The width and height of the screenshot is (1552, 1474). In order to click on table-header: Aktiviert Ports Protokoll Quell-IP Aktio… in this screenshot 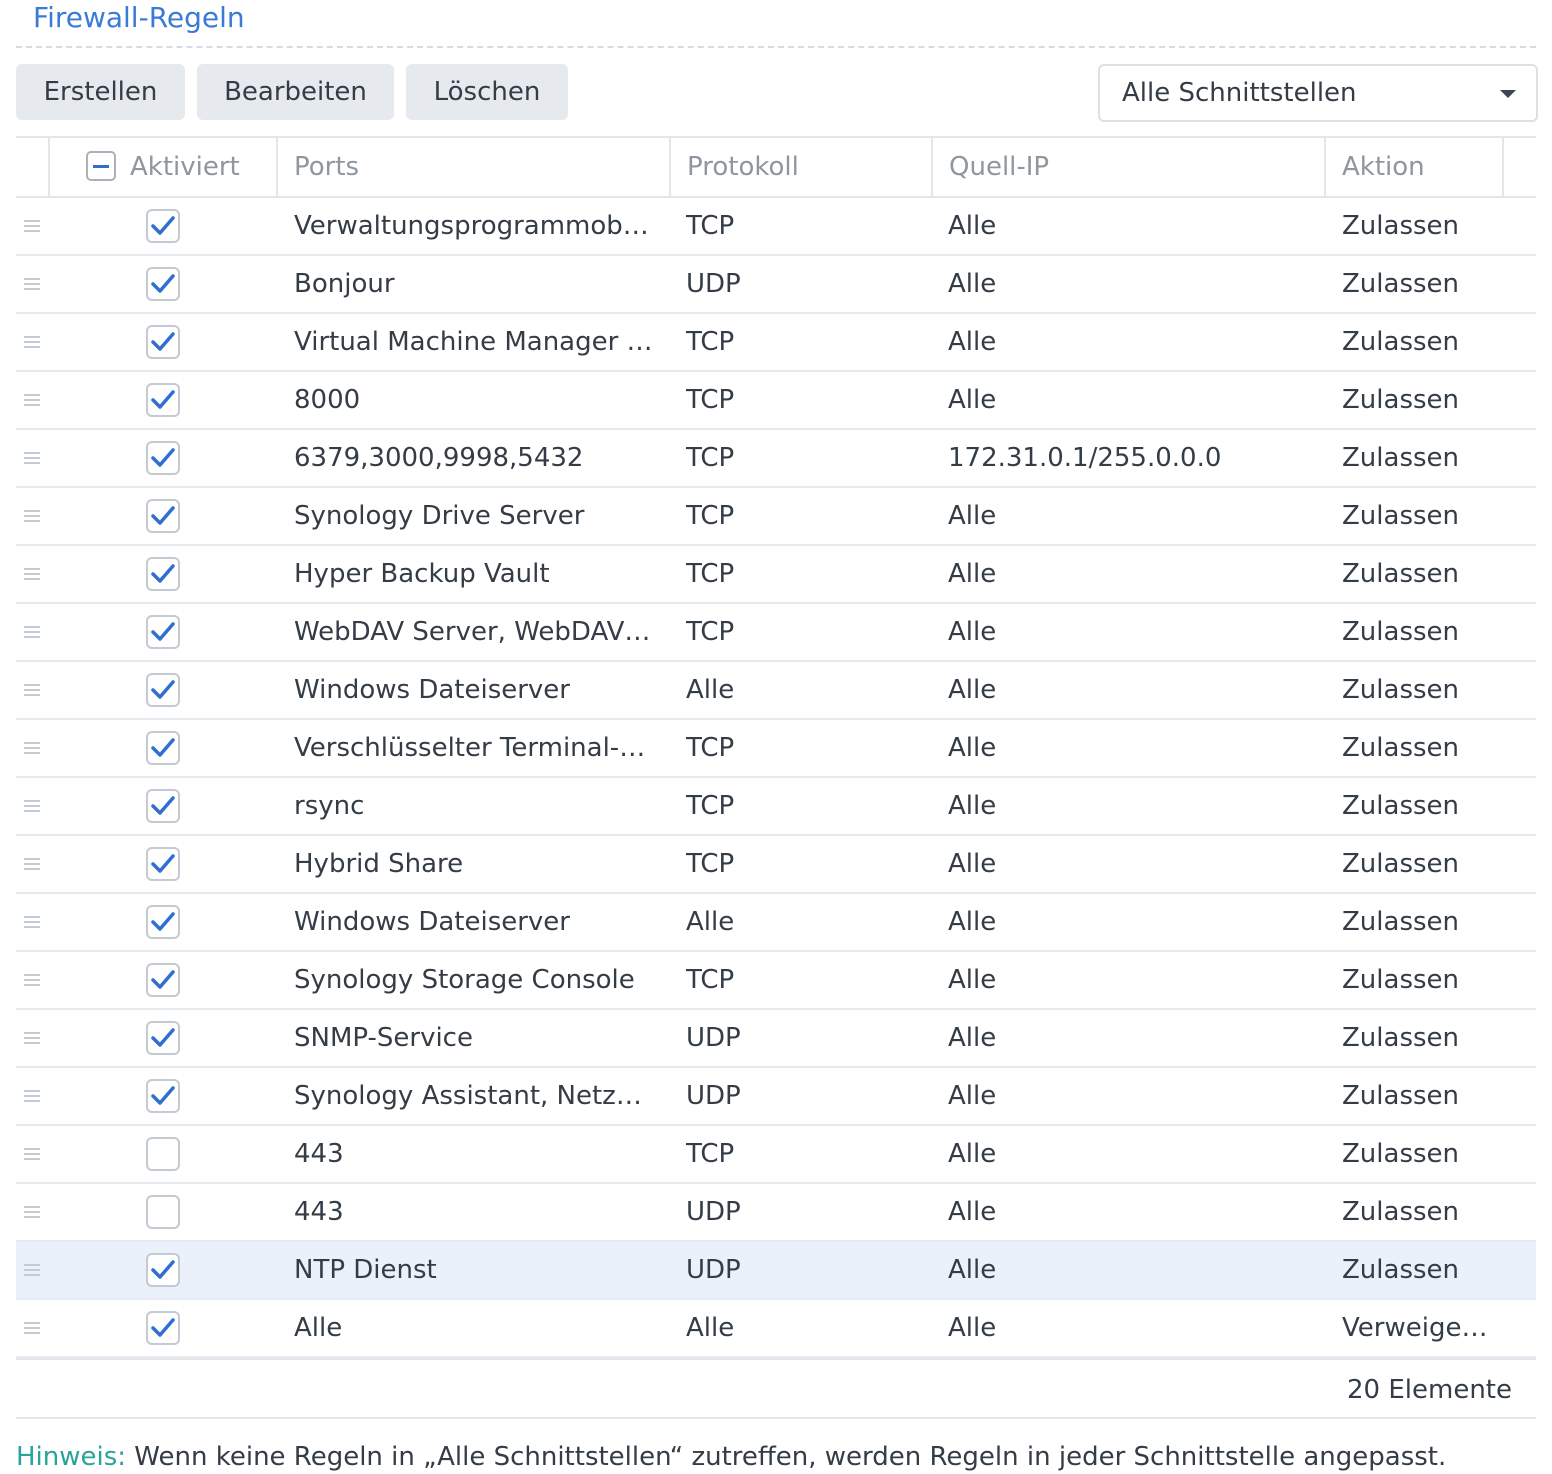, I will do `click(776, 167)`.